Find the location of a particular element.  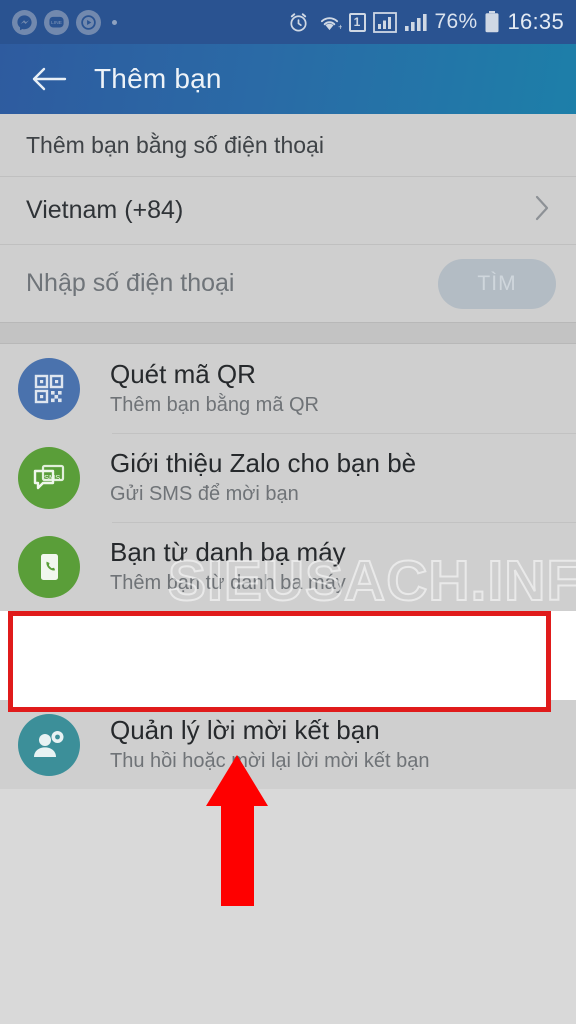

list-item-subtitle: Thêm bạn từ danh ba máy is located at coordinates (228, 583).